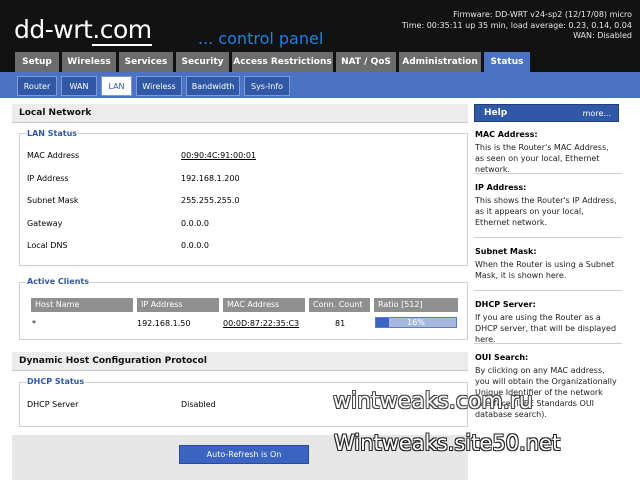  Describe the element at coordinates (267, 86) in the screenshot. I see `subtab-sysinfo: Sys-Info` at that location.